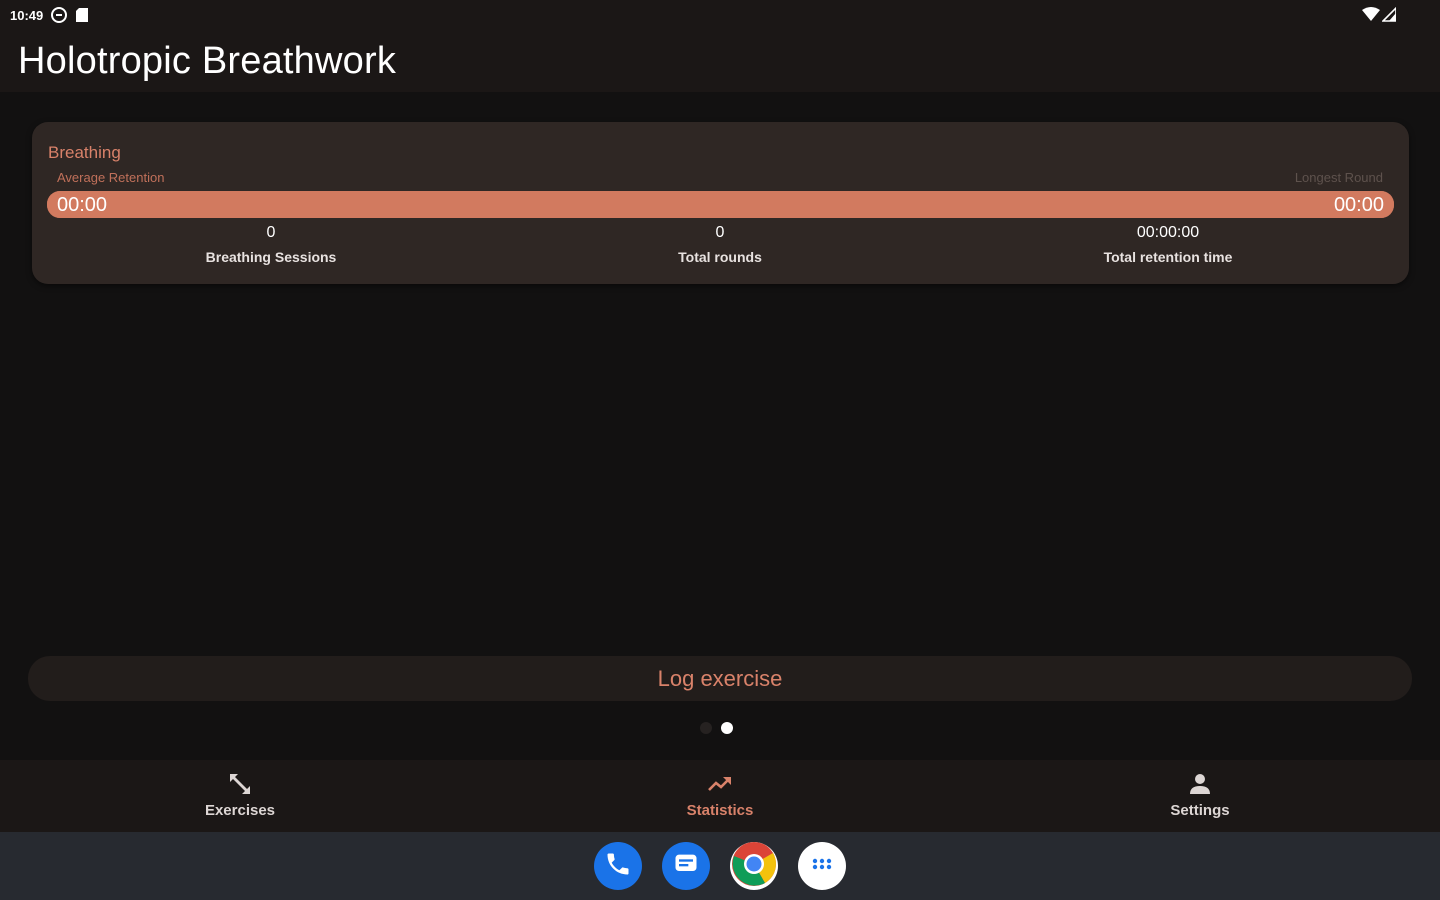  I want to click on app-drawer-icon, so click(822, 866).